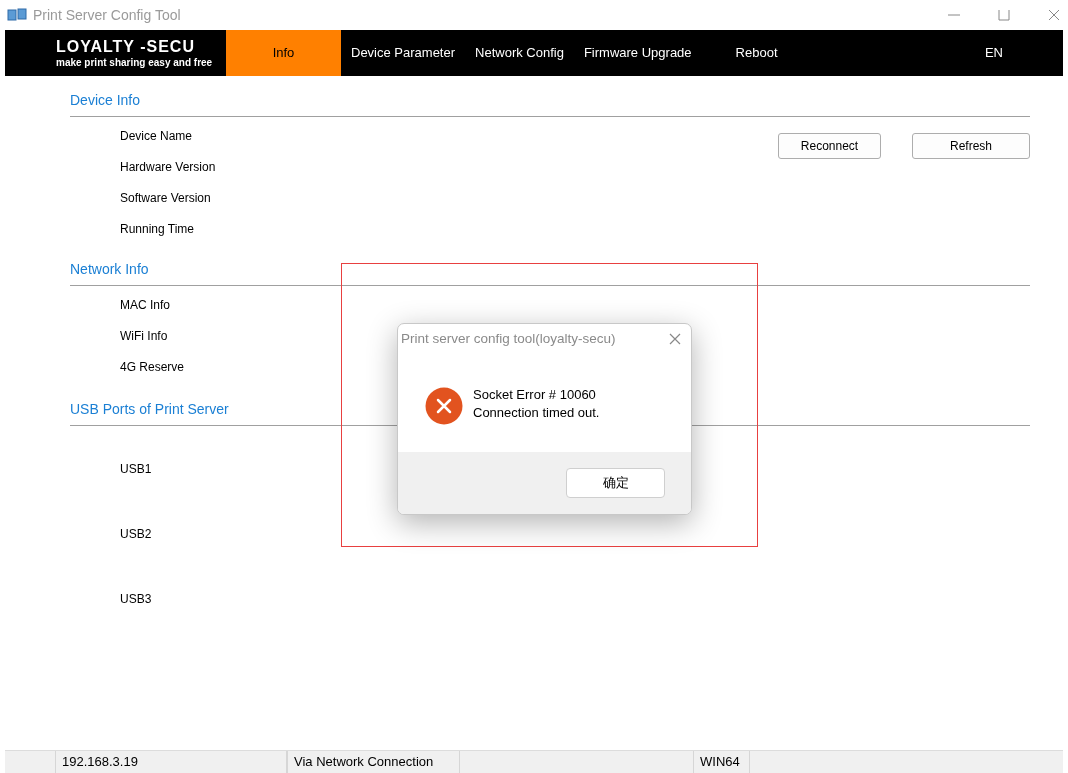  Describe the element at coordinates (721, 762) in the screenshot. I see `status-text: WIN64` at that location.